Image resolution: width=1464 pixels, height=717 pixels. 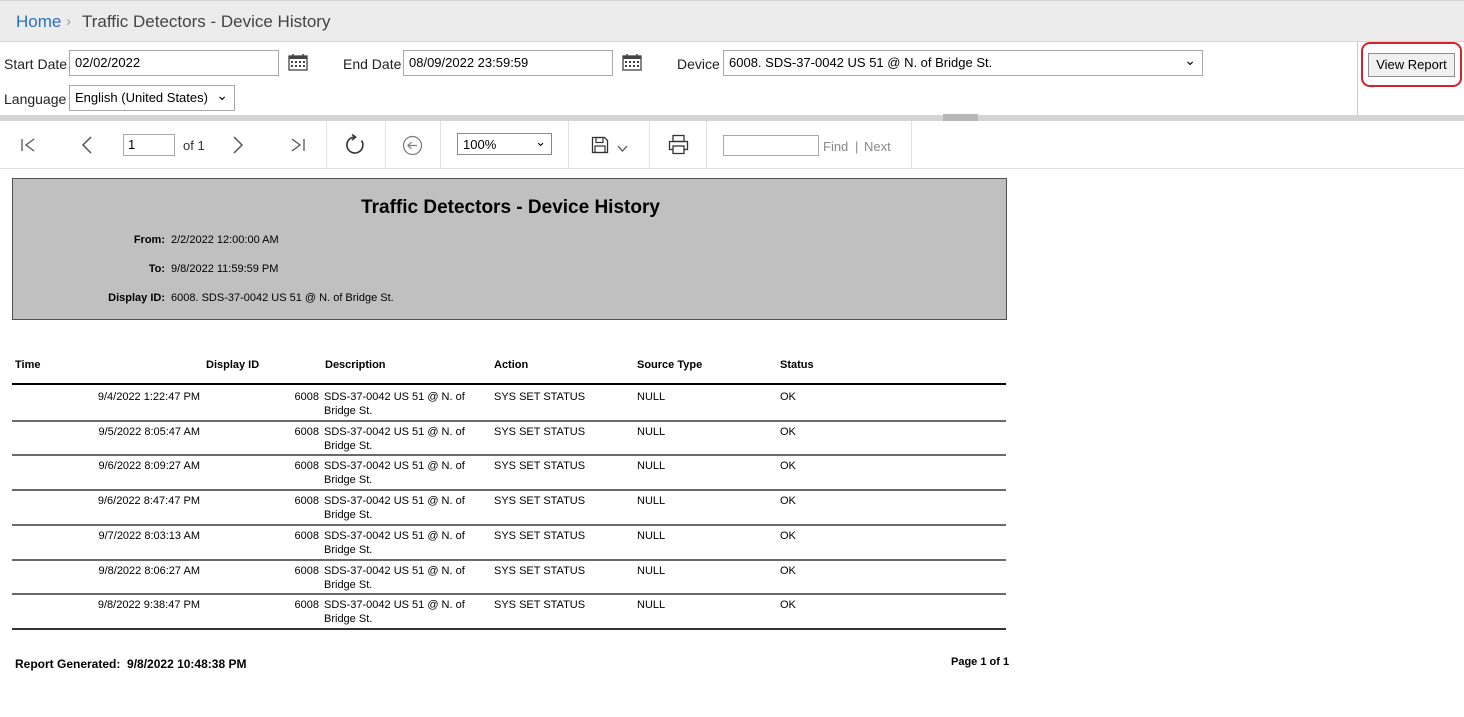 What do you see at coordinates (835, 146) in the screenshot?
I see `find-link: Find` at bounding box center [835, 146].